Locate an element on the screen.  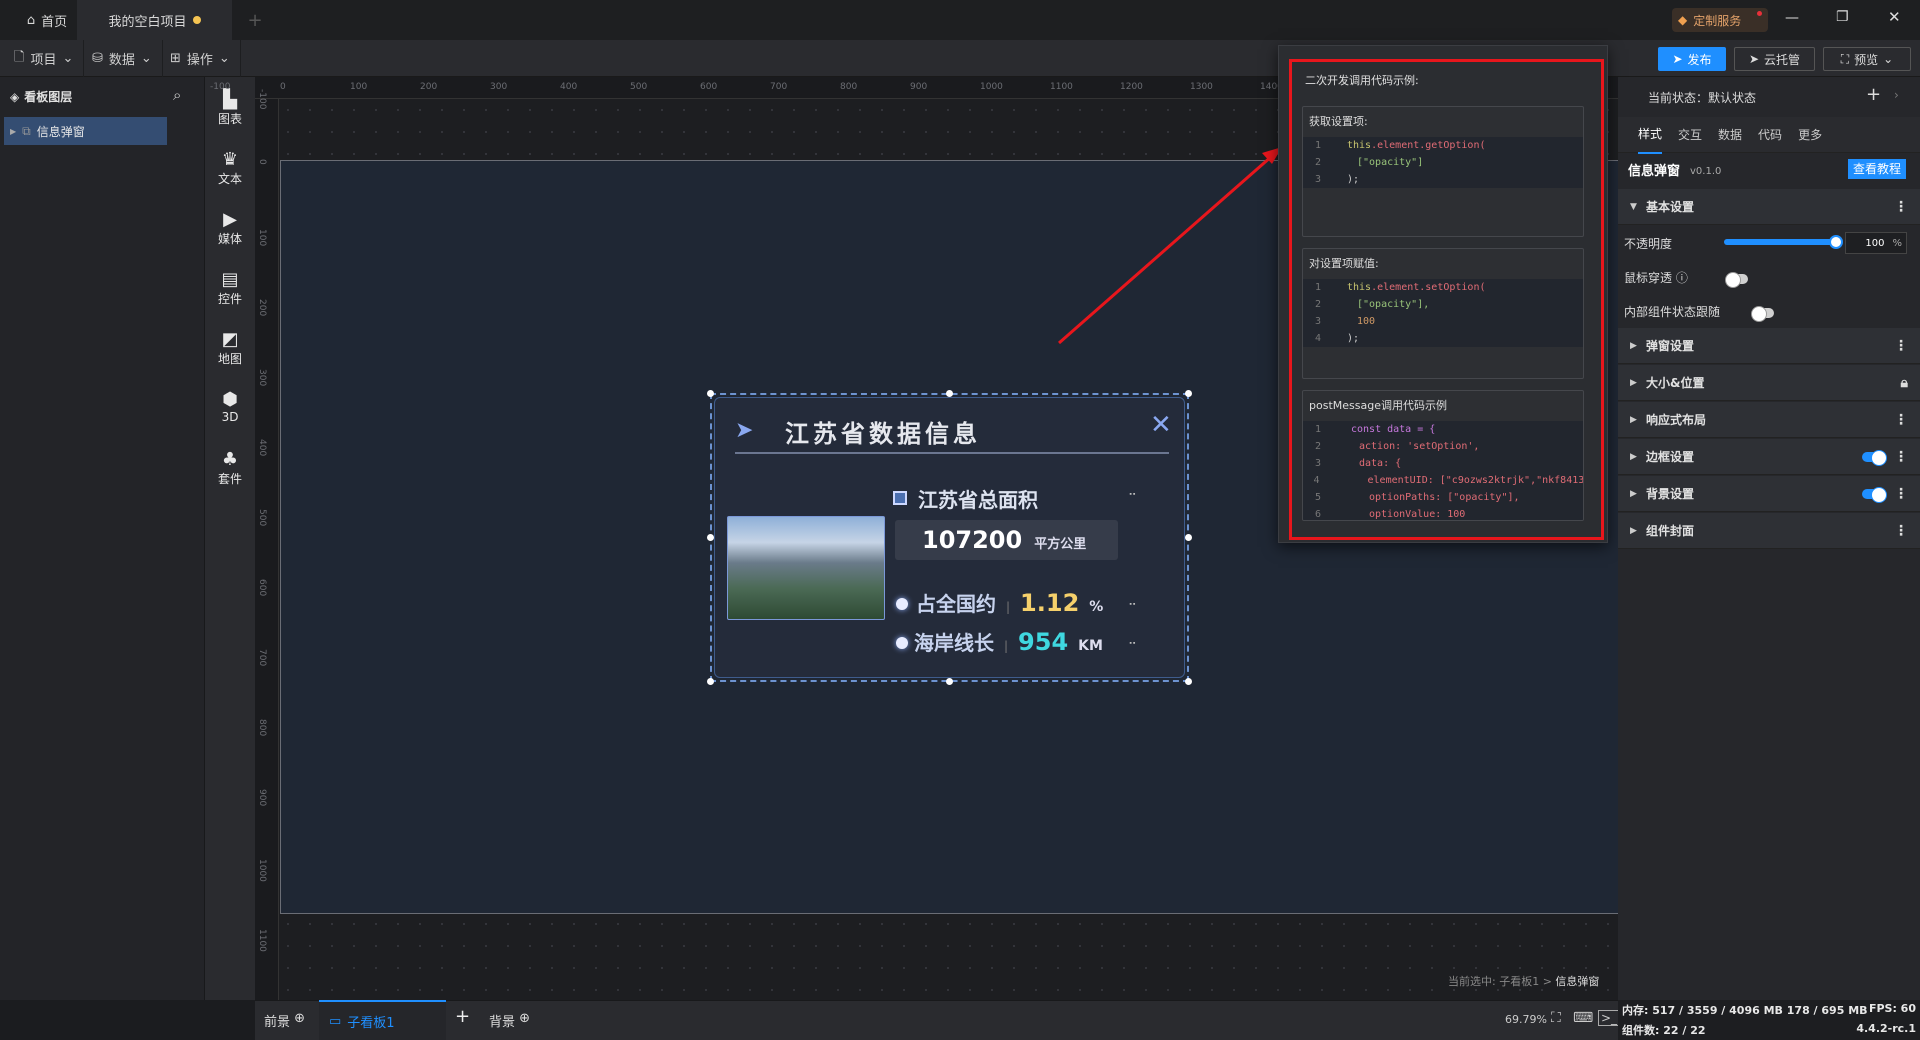
component-count: 组件数: 22 / 22 is located at coordinates (1664, 1030).